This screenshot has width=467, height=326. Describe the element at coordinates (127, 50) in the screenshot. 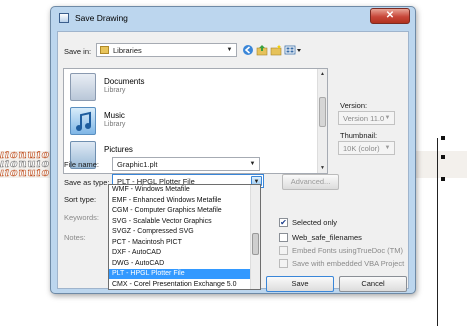

I see `save-in-value: Libraries` at that location.